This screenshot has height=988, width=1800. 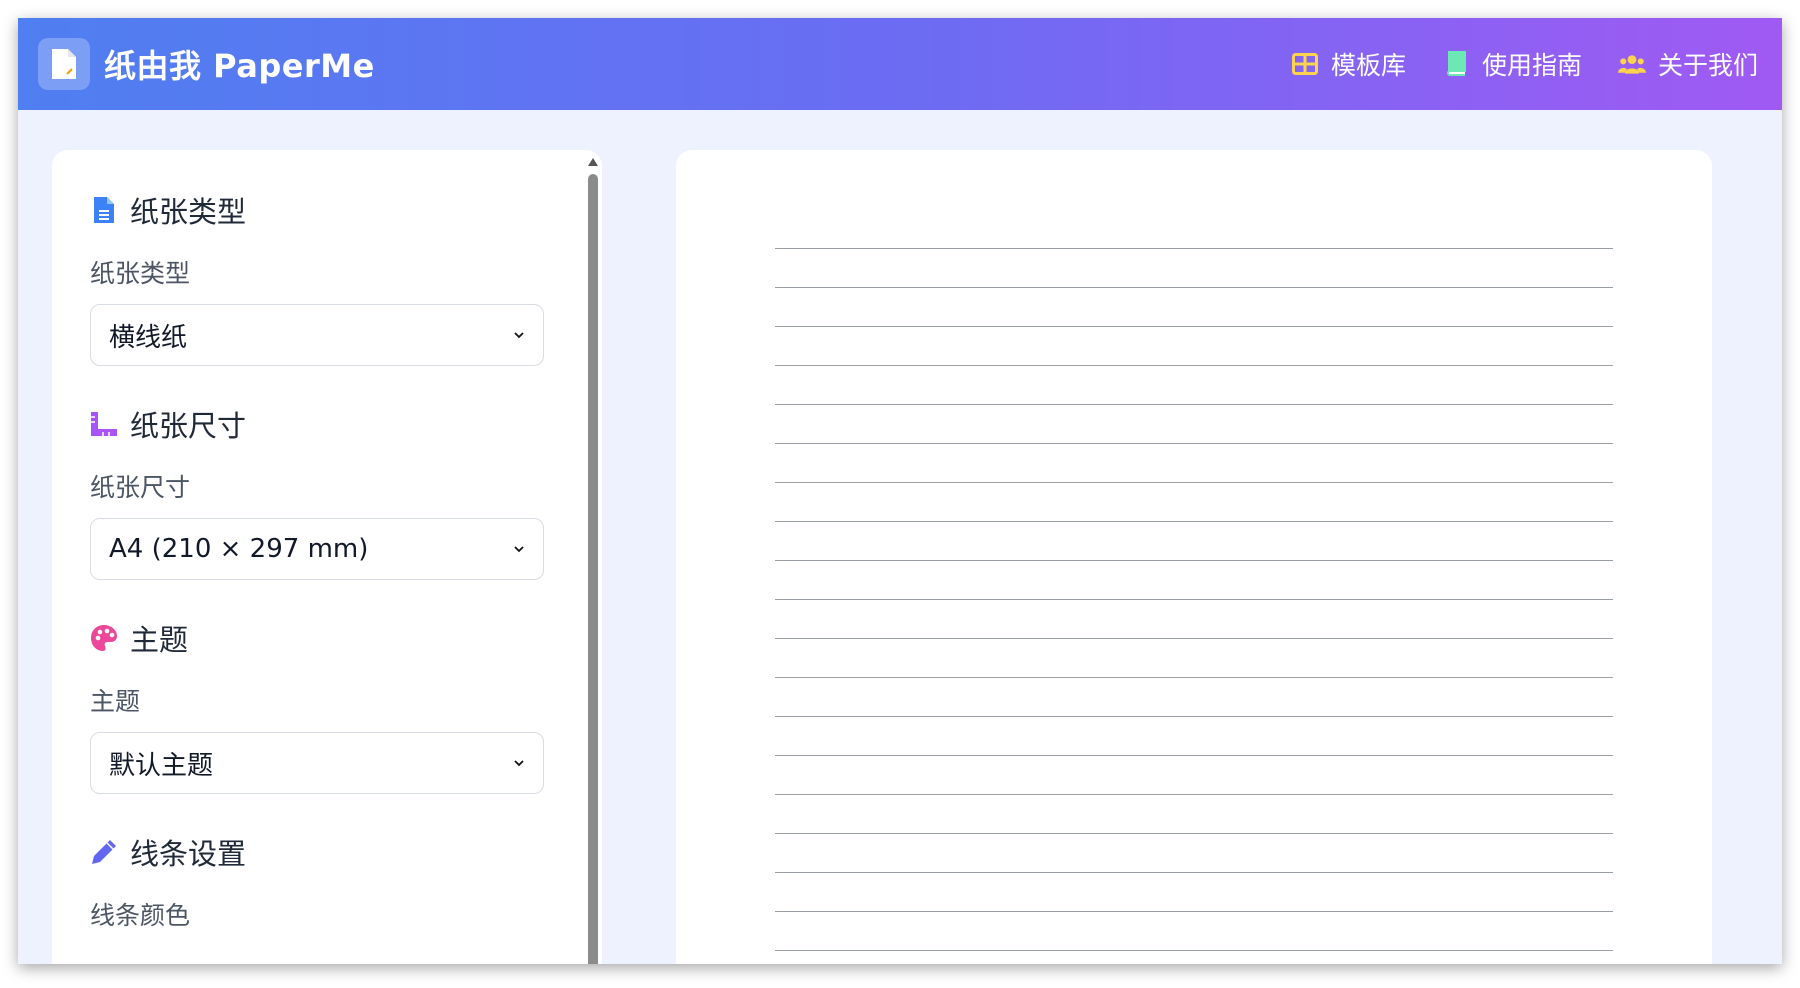 I want to click on section-paper-size: 纸张尺寸 纸张尺寸 A4 (210 × 297 mm), so click(x=321, y=491).